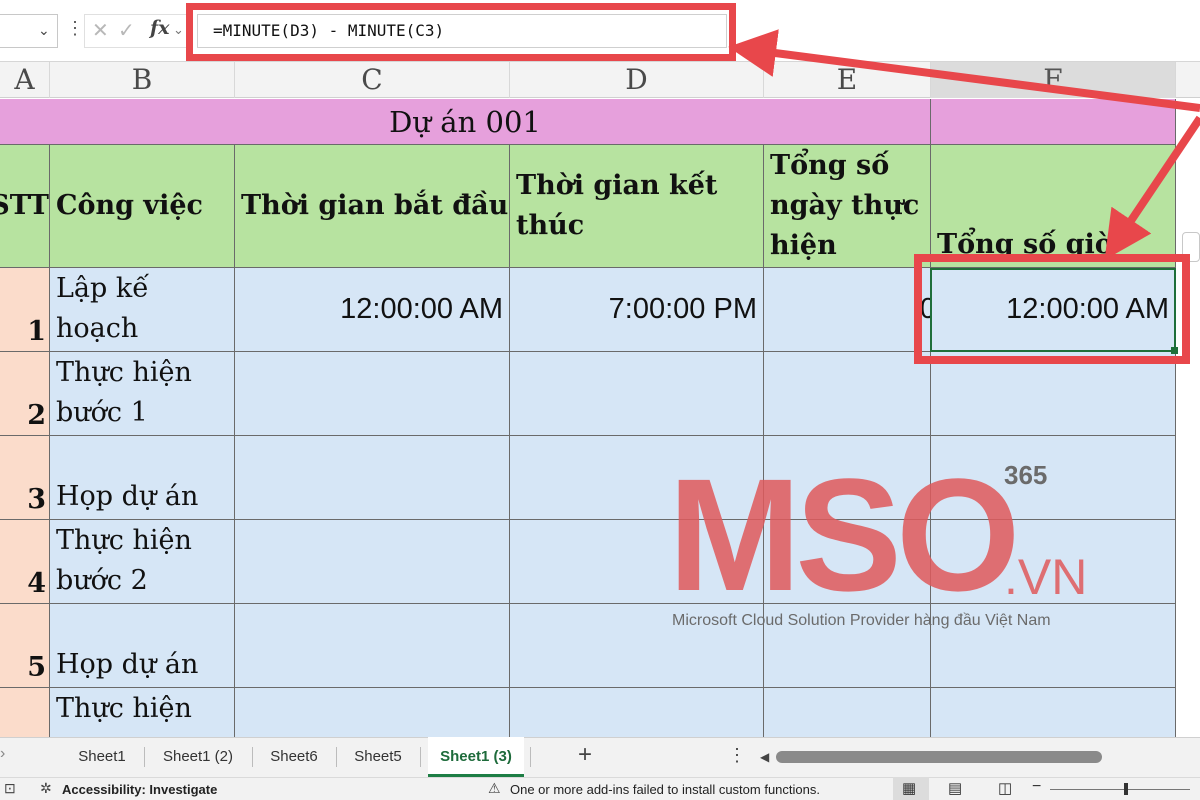 Image resolution: width=1200 pixels, height=800 pixels. Describe the element at coordinates (737, 755) in the screenshot. I see `more-options-icon: ⋮` at that location.